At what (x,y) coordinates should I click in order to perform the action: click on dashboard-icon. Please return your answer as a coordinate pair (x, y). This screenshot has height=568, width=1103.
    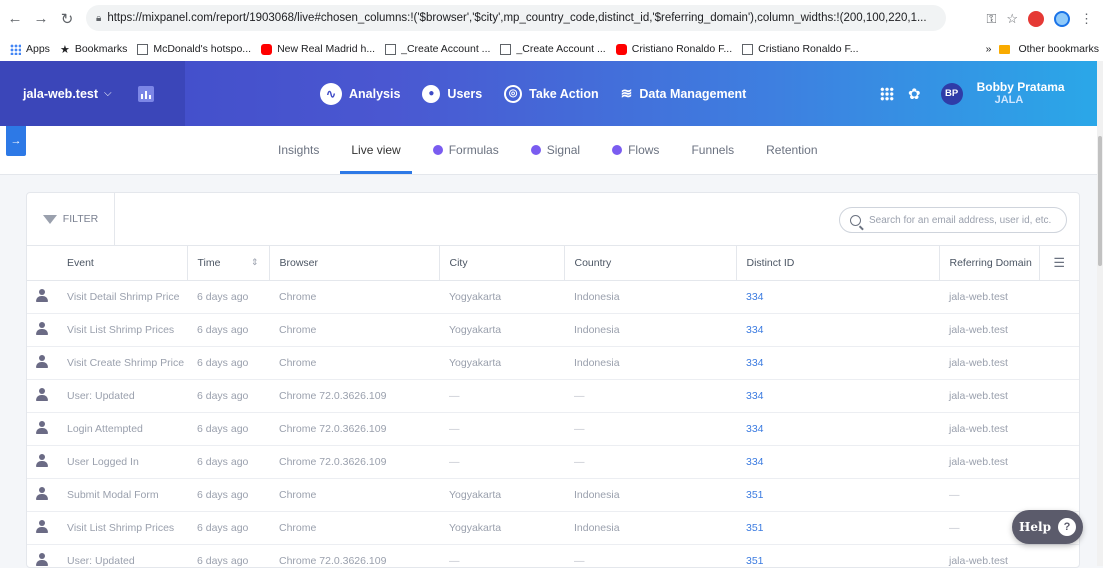
    Looking at the image, I should click on (146, 94).